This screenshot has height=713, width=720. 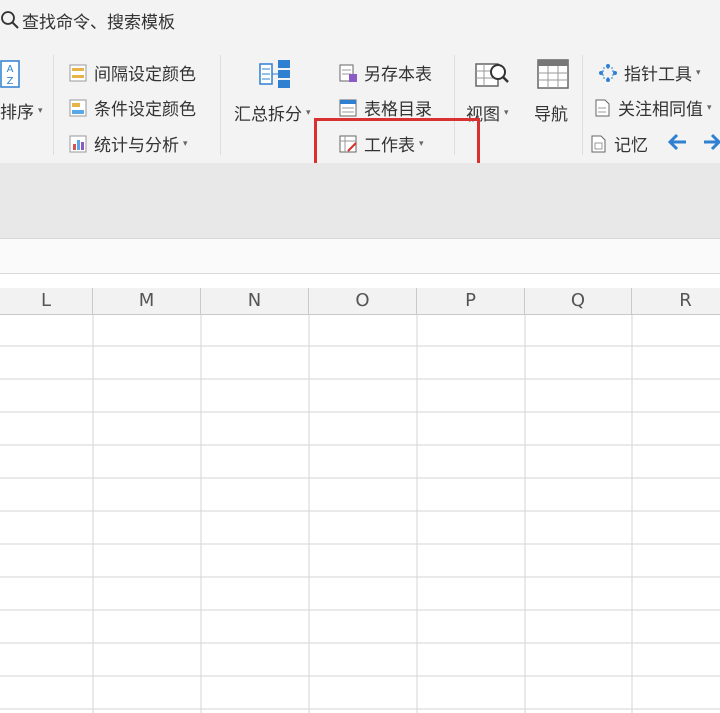 I want to click on interval-color-label: 间隔设定颜色, so click(x=145, y=75).